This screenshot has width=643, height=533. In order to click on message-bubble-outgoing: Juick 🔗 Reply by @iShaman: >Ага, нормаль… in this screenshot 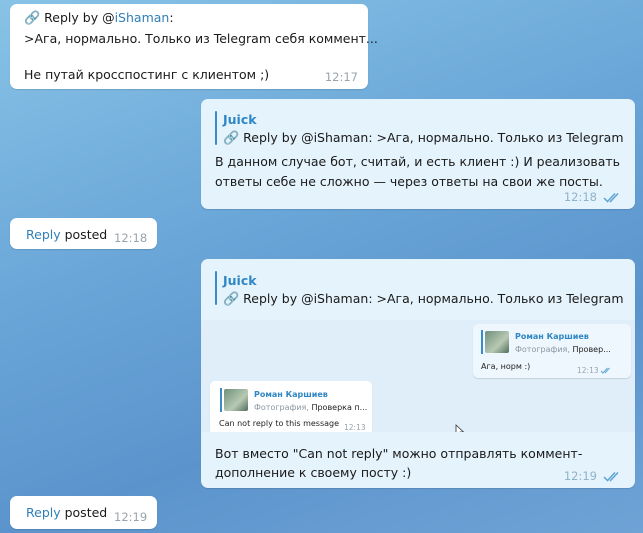, I will do `click(418, 154)`.